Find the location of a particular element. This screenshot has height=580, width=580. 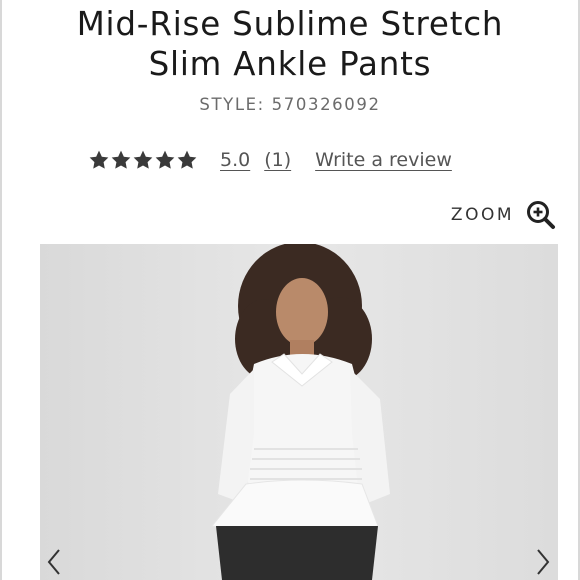

rating-row: 5.0 (1) Write a review is located at coordinates (270, 160).